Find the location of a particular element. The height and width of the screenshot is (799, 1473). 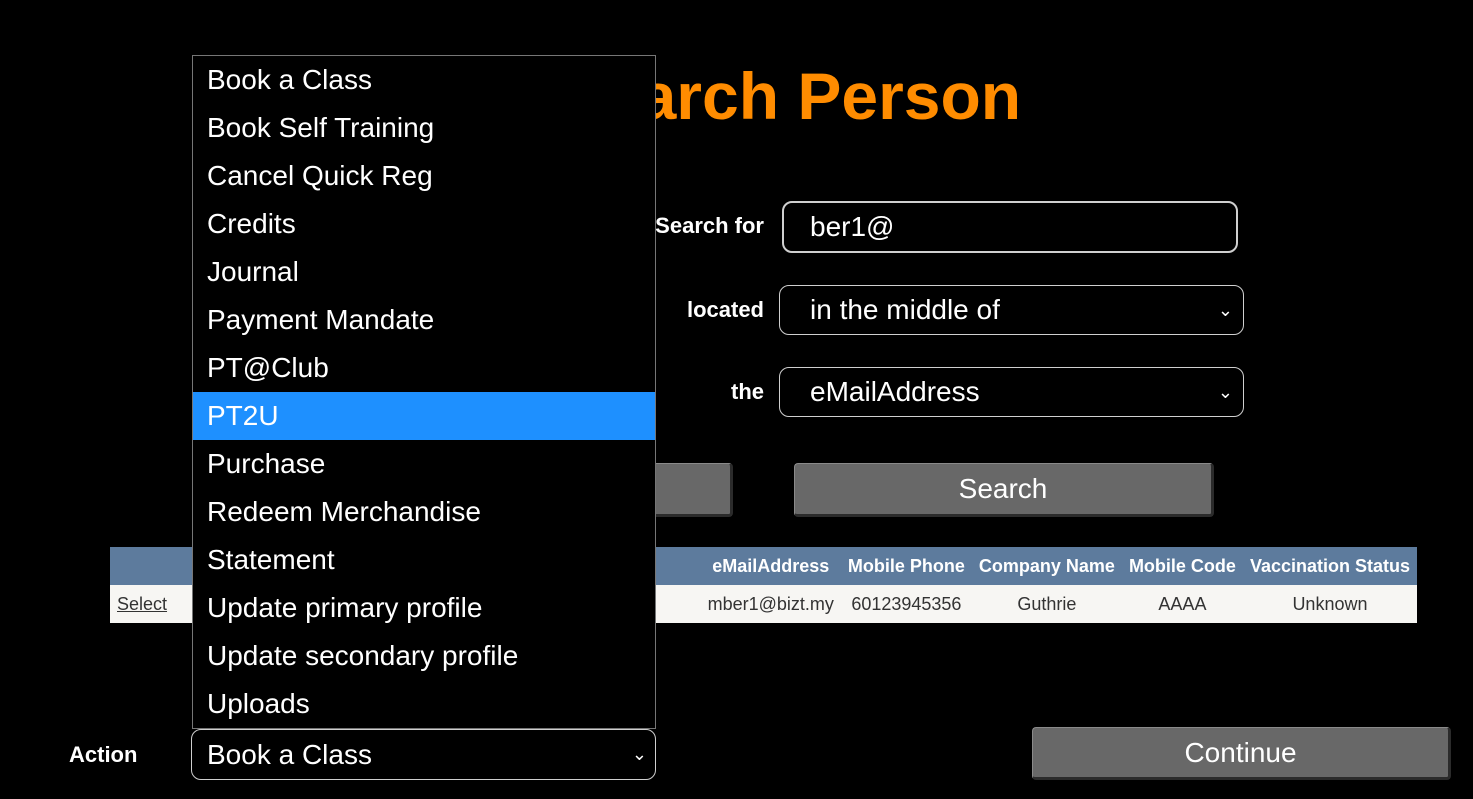

vaccination-status-cell: Unknown is located at coordinates (1329, 604).